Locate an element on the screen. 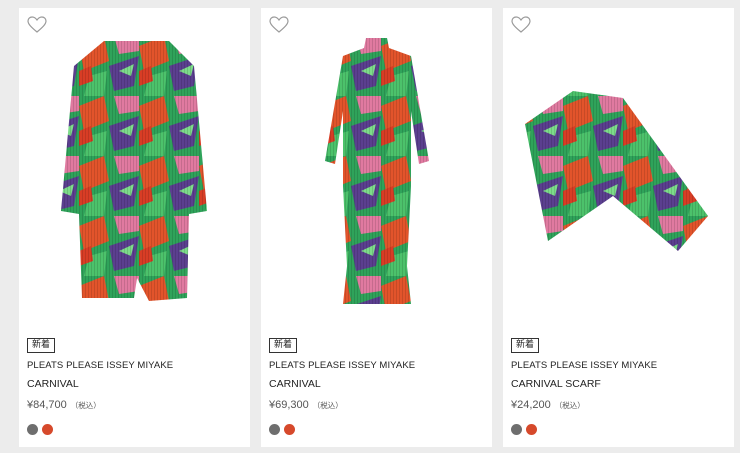 This screenshot has width=740, height=453. product-name: CARNIVAL SCARF is located at coordinates (556, 384).